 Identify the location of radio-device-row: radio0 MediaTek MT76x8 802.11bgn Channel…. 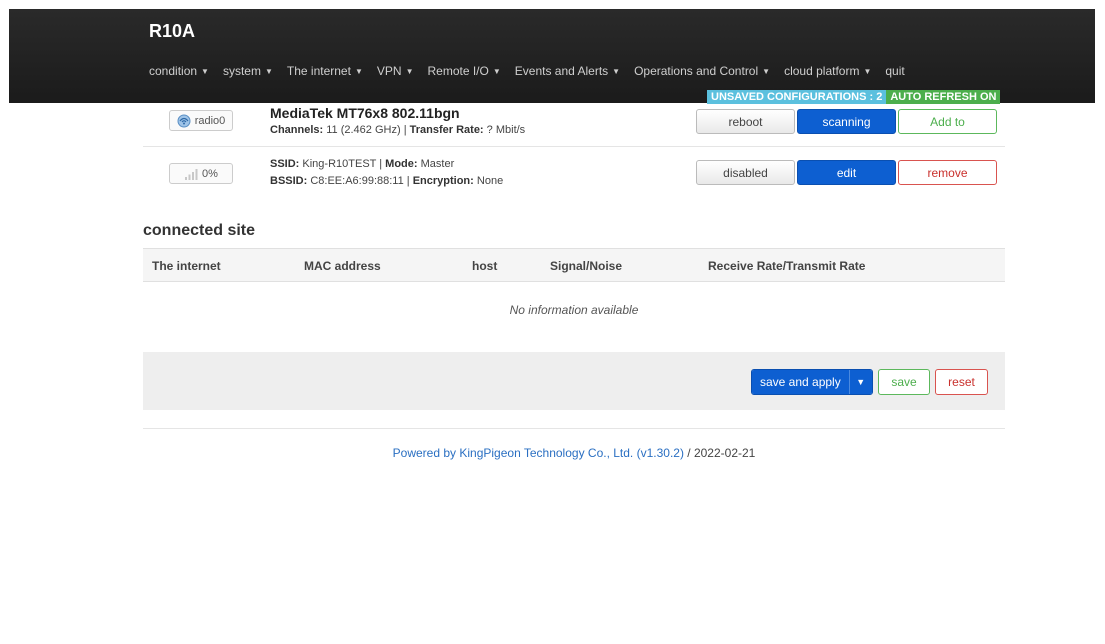
(574, 125).